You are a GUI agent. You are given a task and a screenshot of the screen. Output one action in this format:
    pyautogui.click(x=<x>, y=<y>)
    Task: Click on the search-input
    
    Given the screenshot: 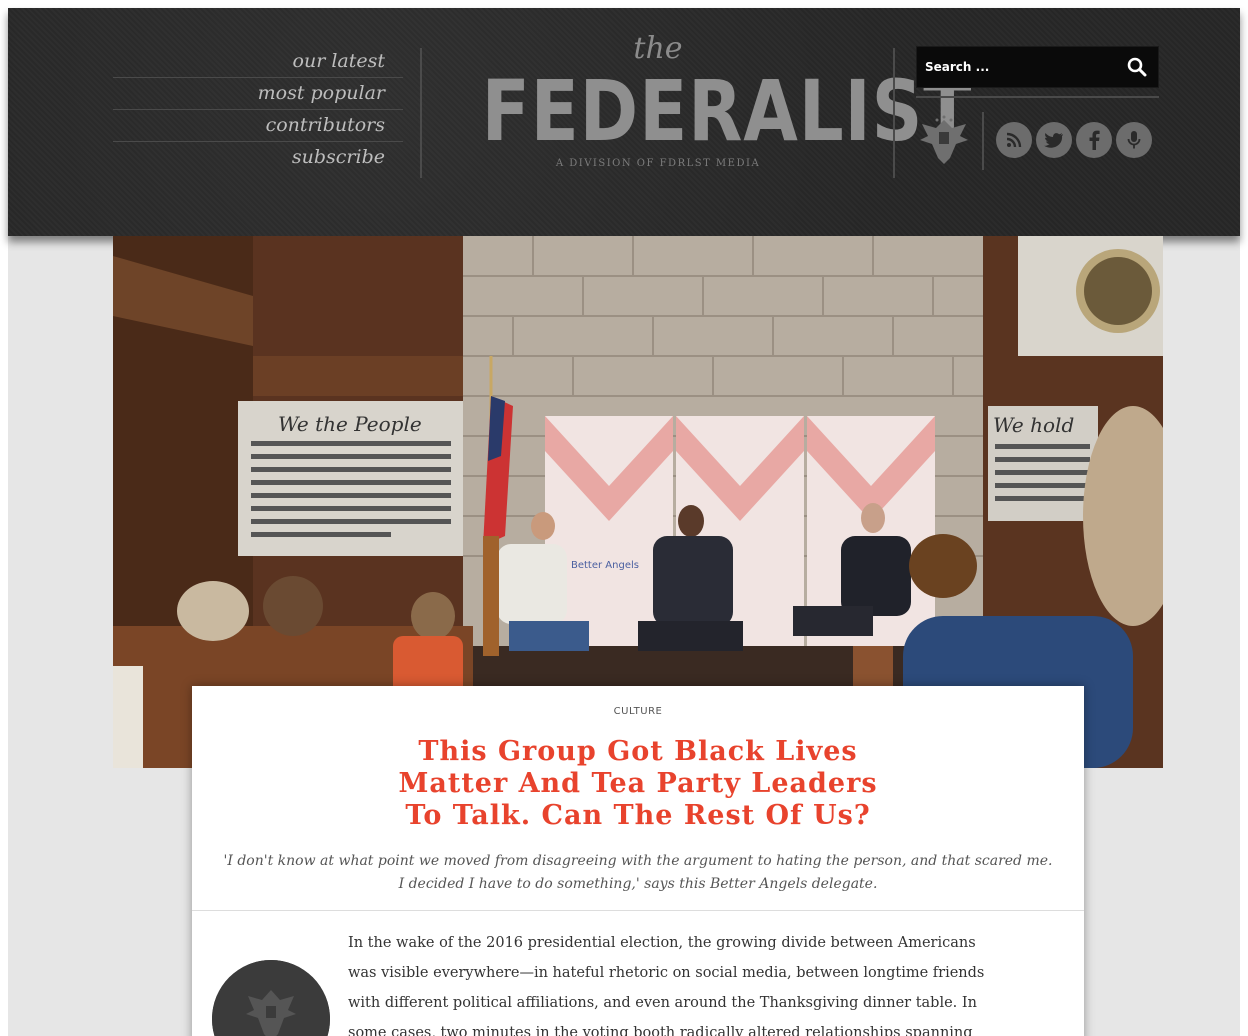 What is the action you would take?
    pyautogui.click(x=1020, y=67)
    